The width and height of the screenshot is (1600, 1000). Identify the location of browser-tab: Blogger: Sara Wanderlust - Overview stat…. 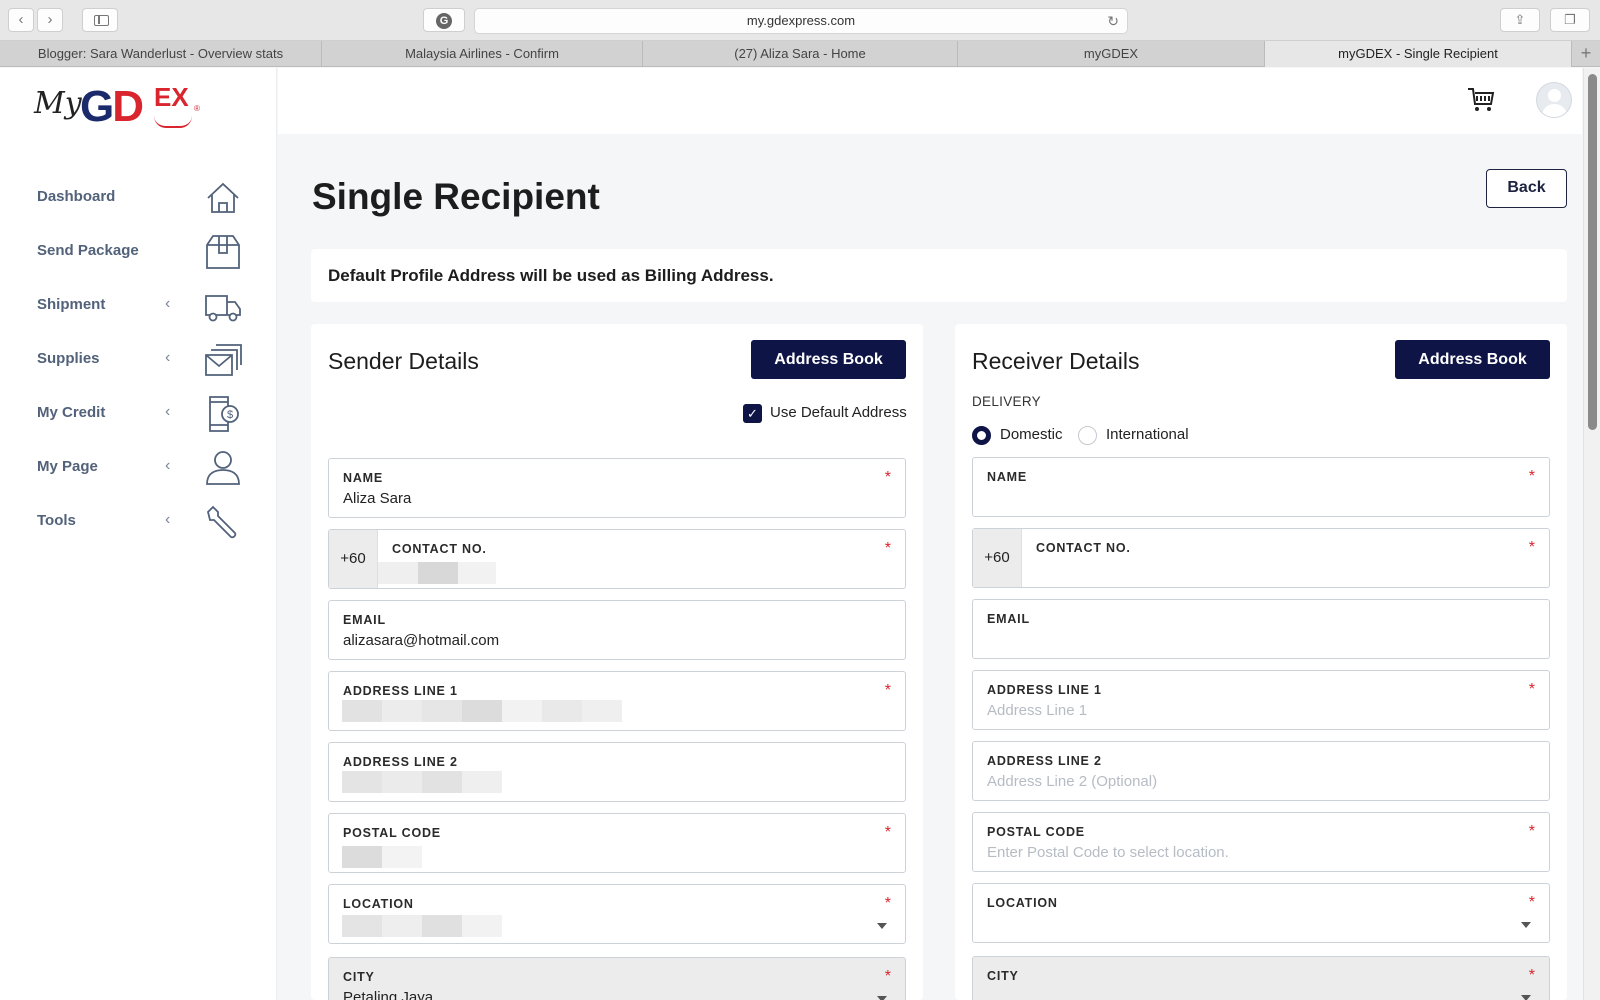
(161, 54).